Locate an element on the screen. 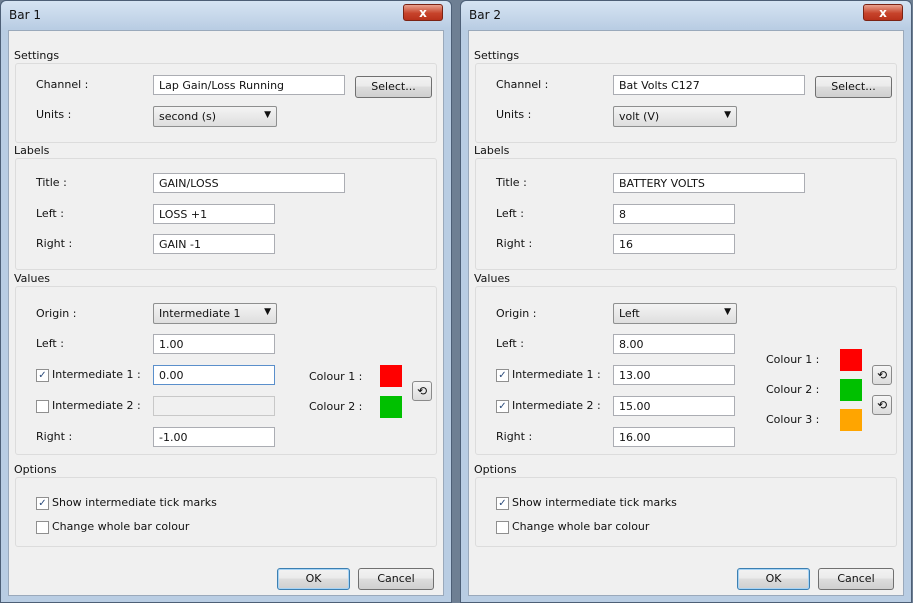 The image size is (913, 603). intermediate-1-input: 13.00 is located at coordinates (674, 375).